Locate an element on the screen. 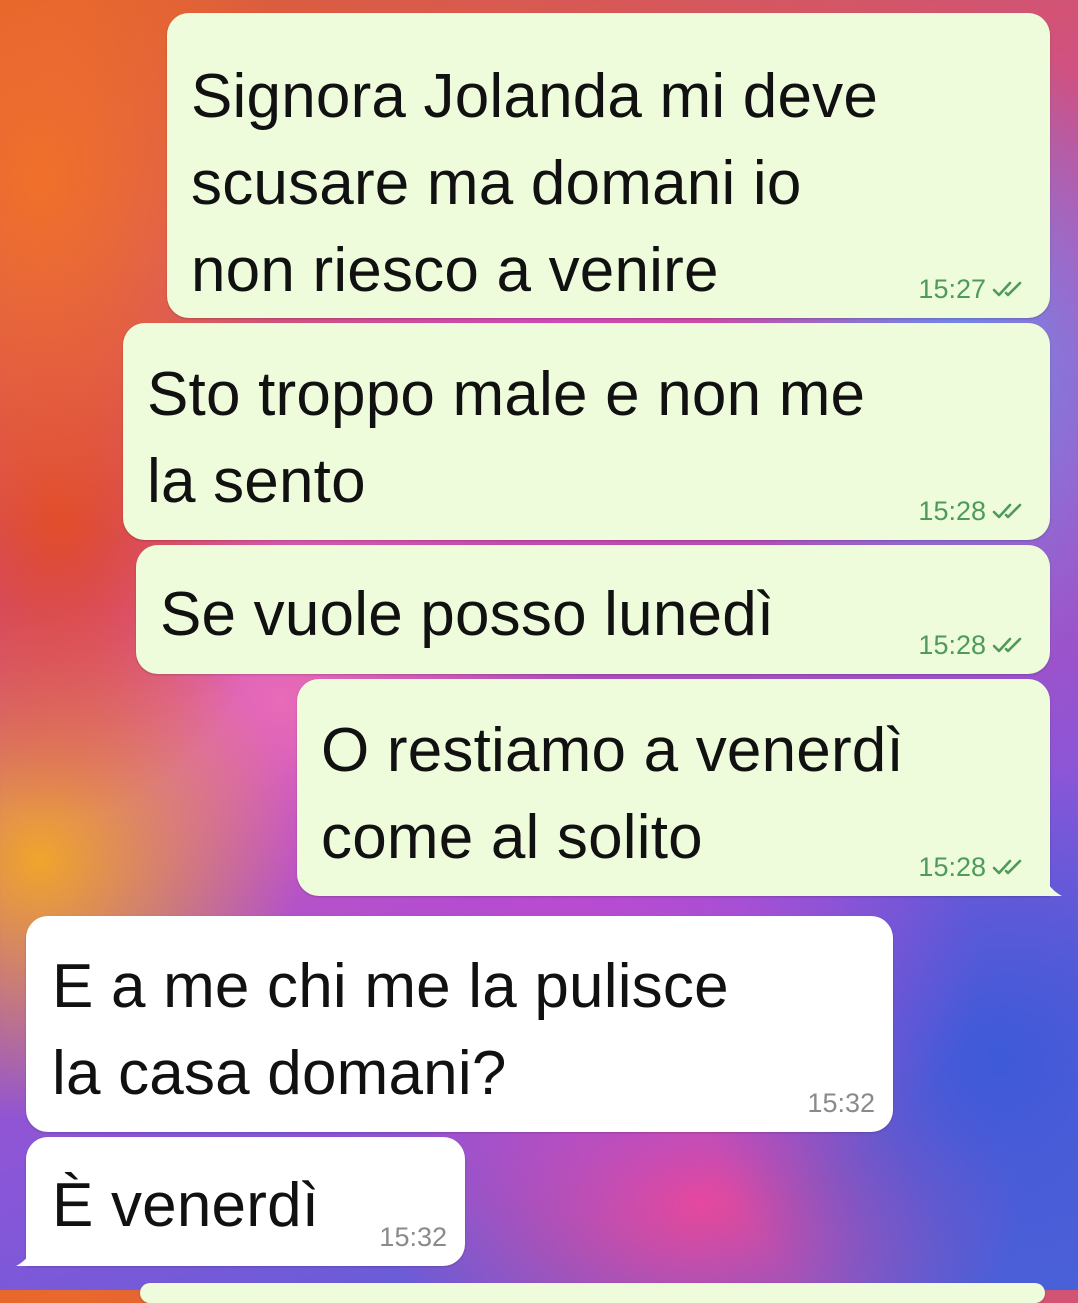  message-bubble-outgoing: Sto troppo male e non me la sento 15:28 is located at coordinates (586, 431).